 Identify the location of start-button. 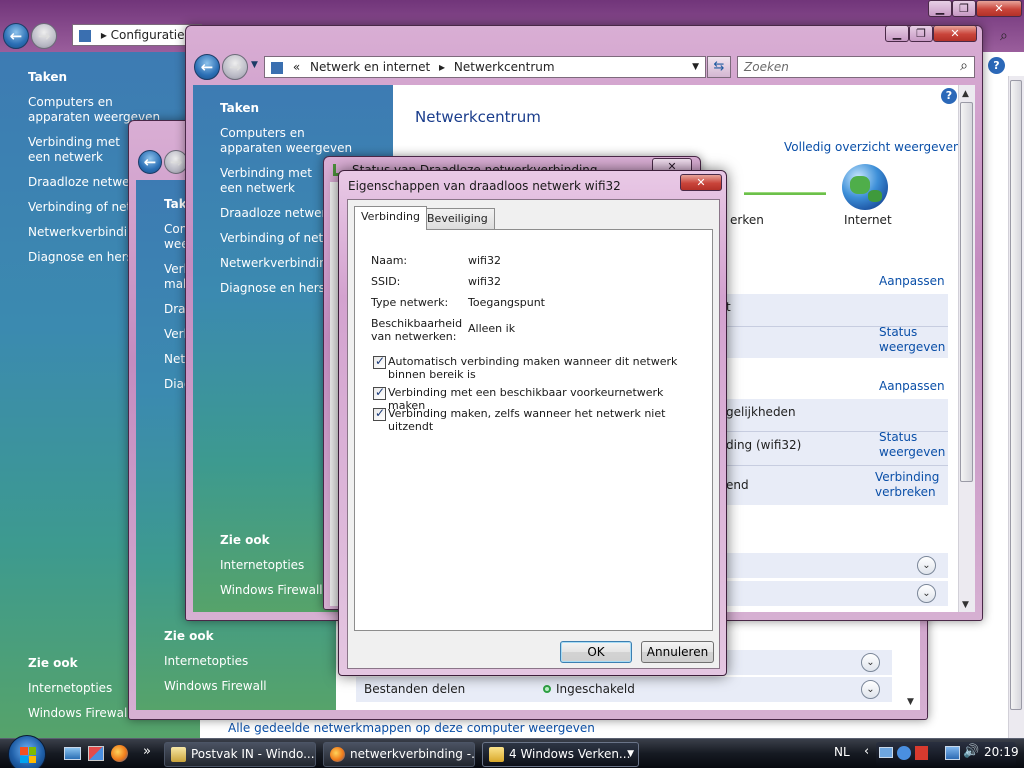
(27, 751).